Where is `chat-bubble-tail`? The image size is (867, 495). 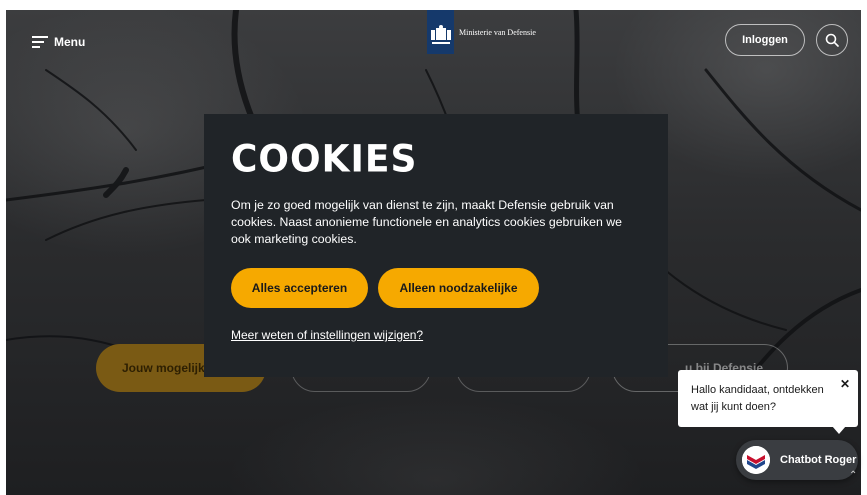
chat-bubble-tail is located at coordinates (839, 430).